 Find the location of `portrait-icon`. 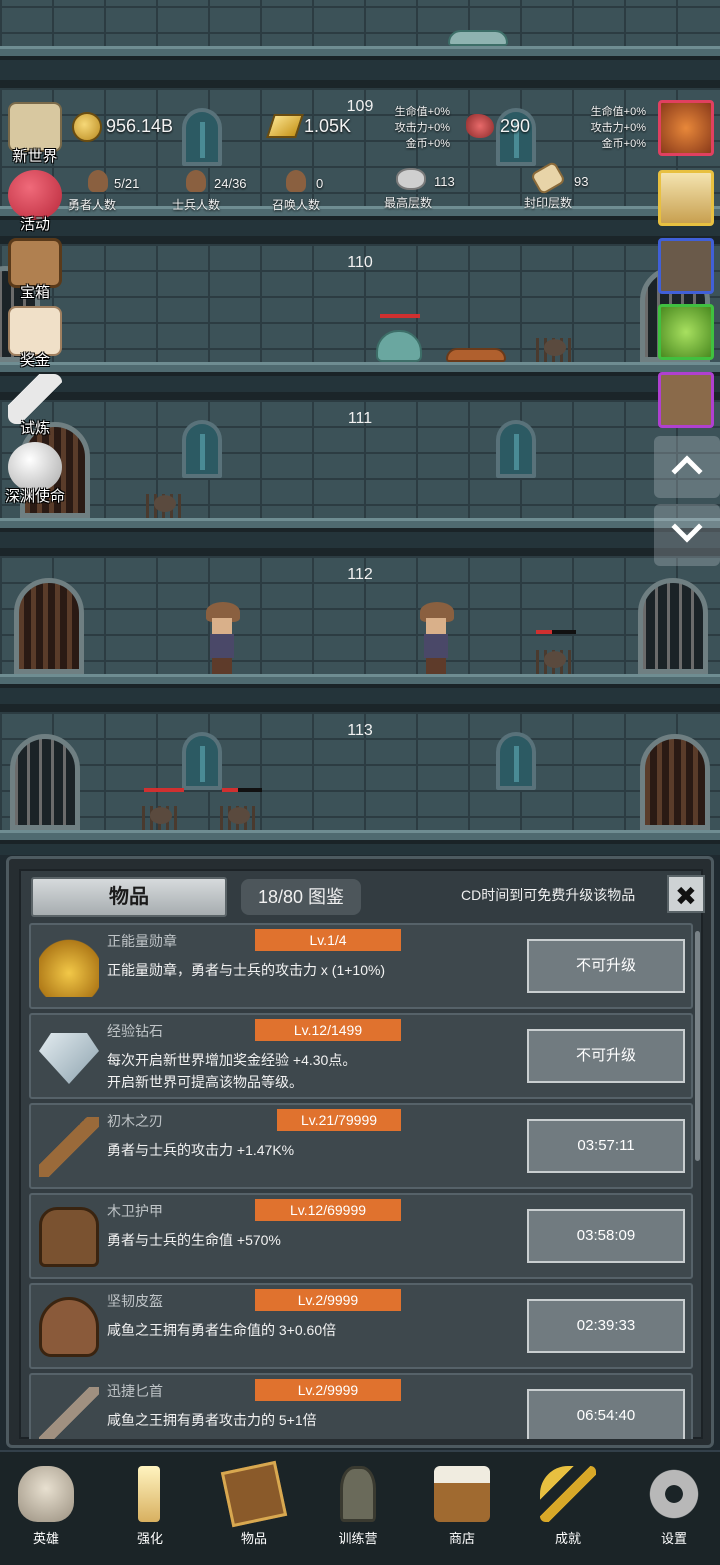

portrait-icon is located at coordinates (686, 266).